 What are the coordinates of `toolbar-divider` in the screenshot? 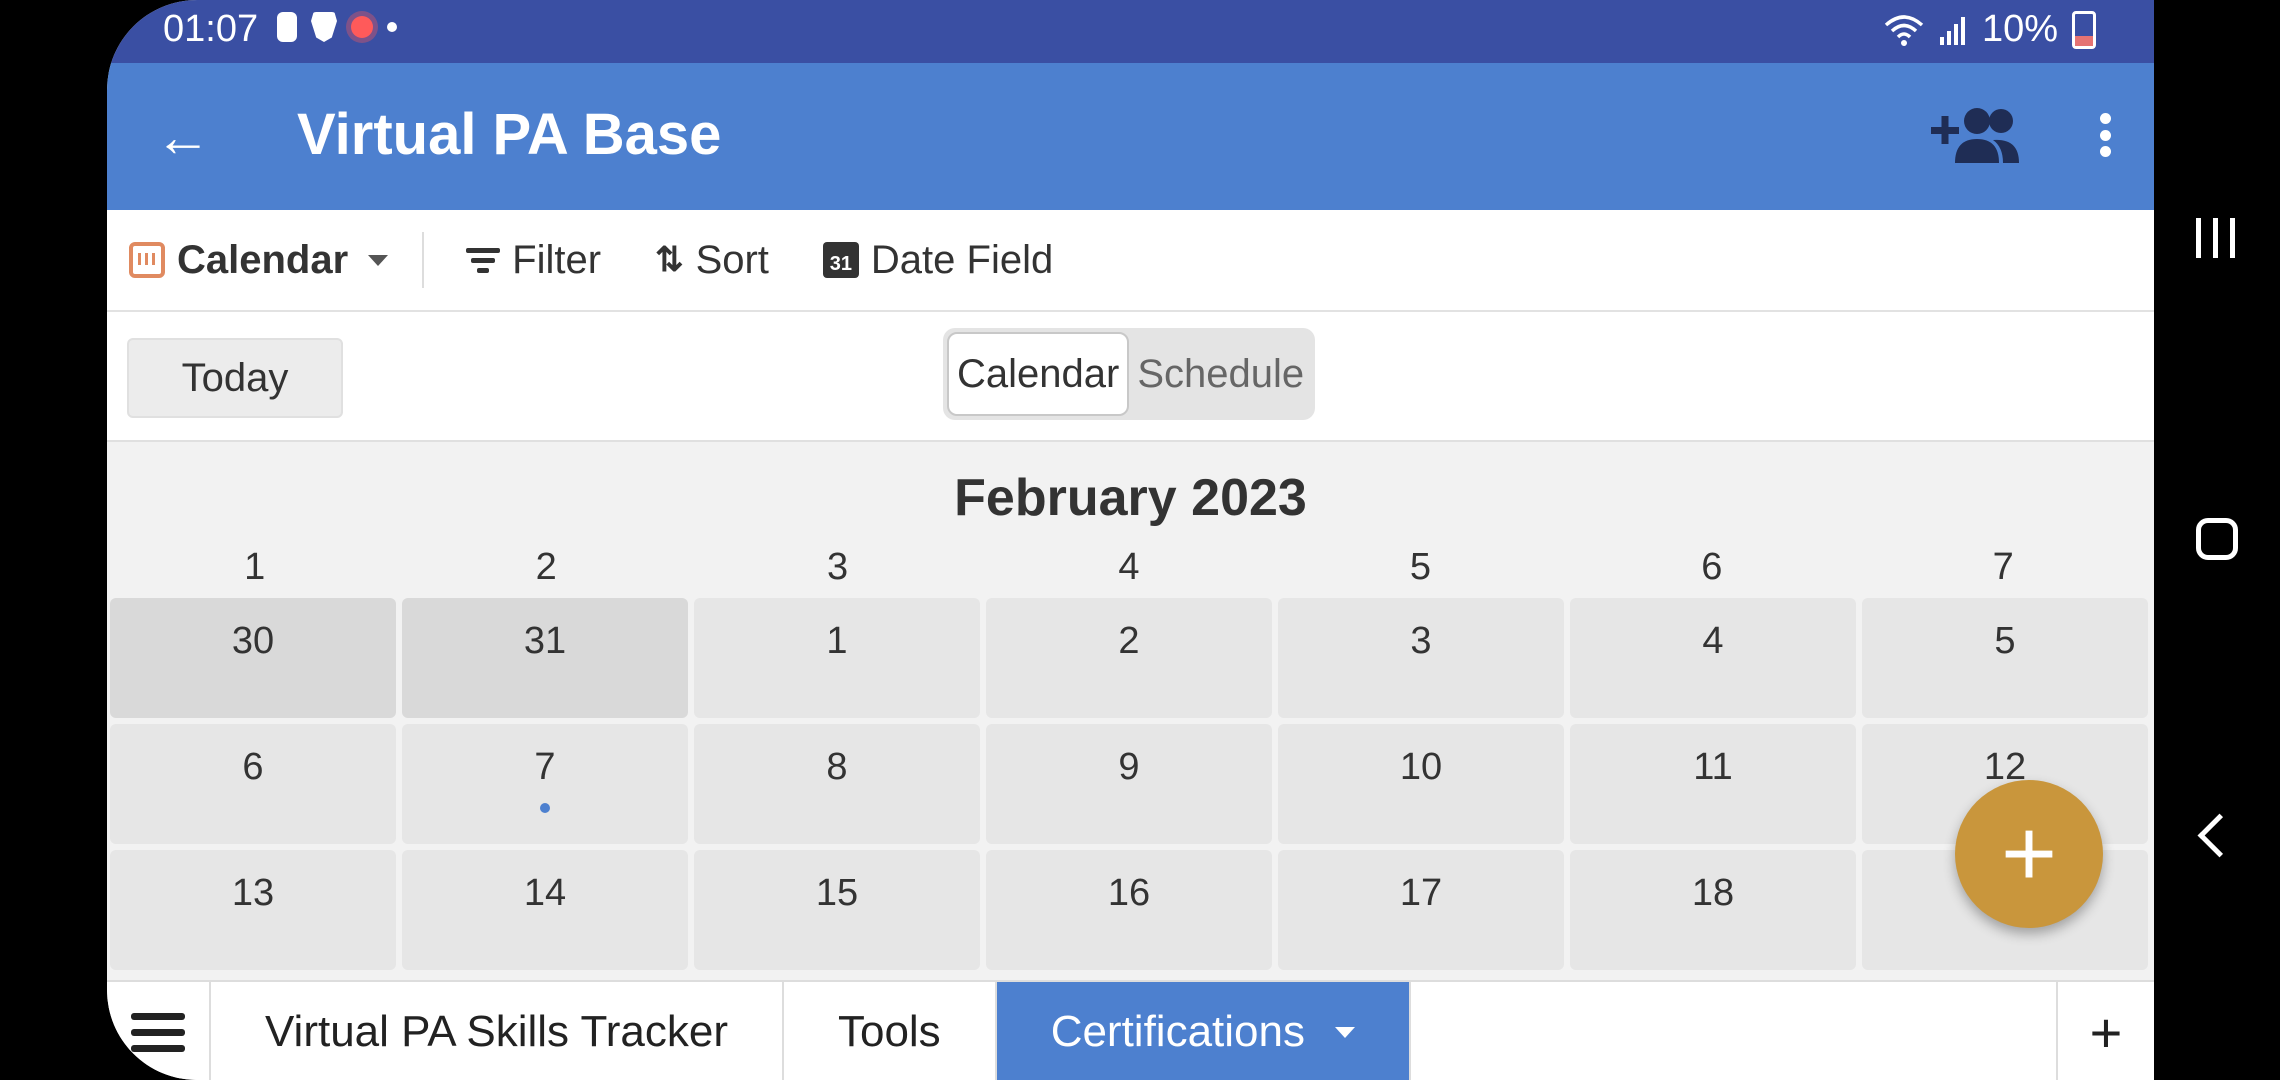 It's located at (423, 260).